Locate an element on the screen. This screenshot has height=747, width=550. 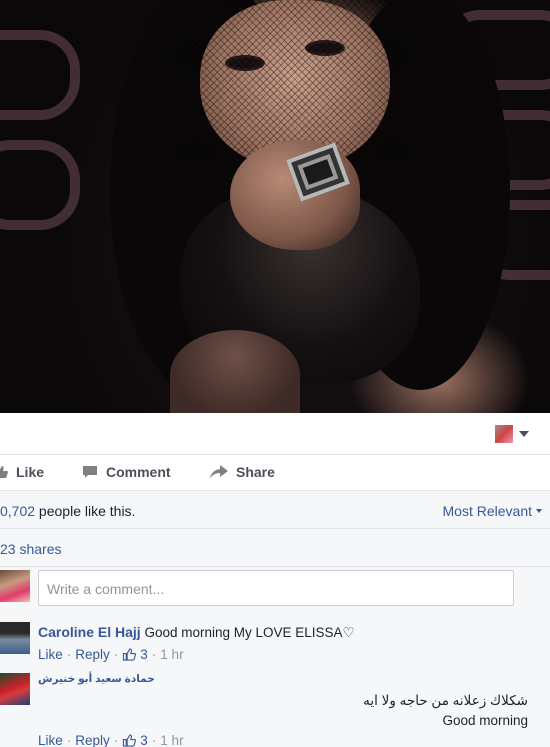
caret-down-icon is located at coordinates (539, 511).